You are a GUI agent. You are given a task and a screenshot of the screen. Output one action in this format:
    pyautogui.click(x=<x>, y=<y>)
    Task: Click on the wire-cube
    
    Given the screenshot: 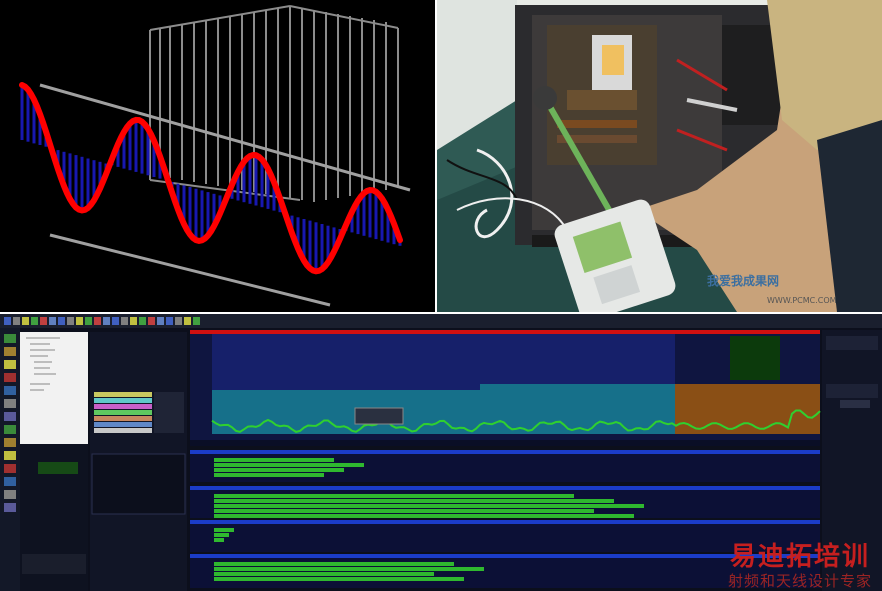 What is the action you would take?
    pyautogui.click(x=274, y=103)
    